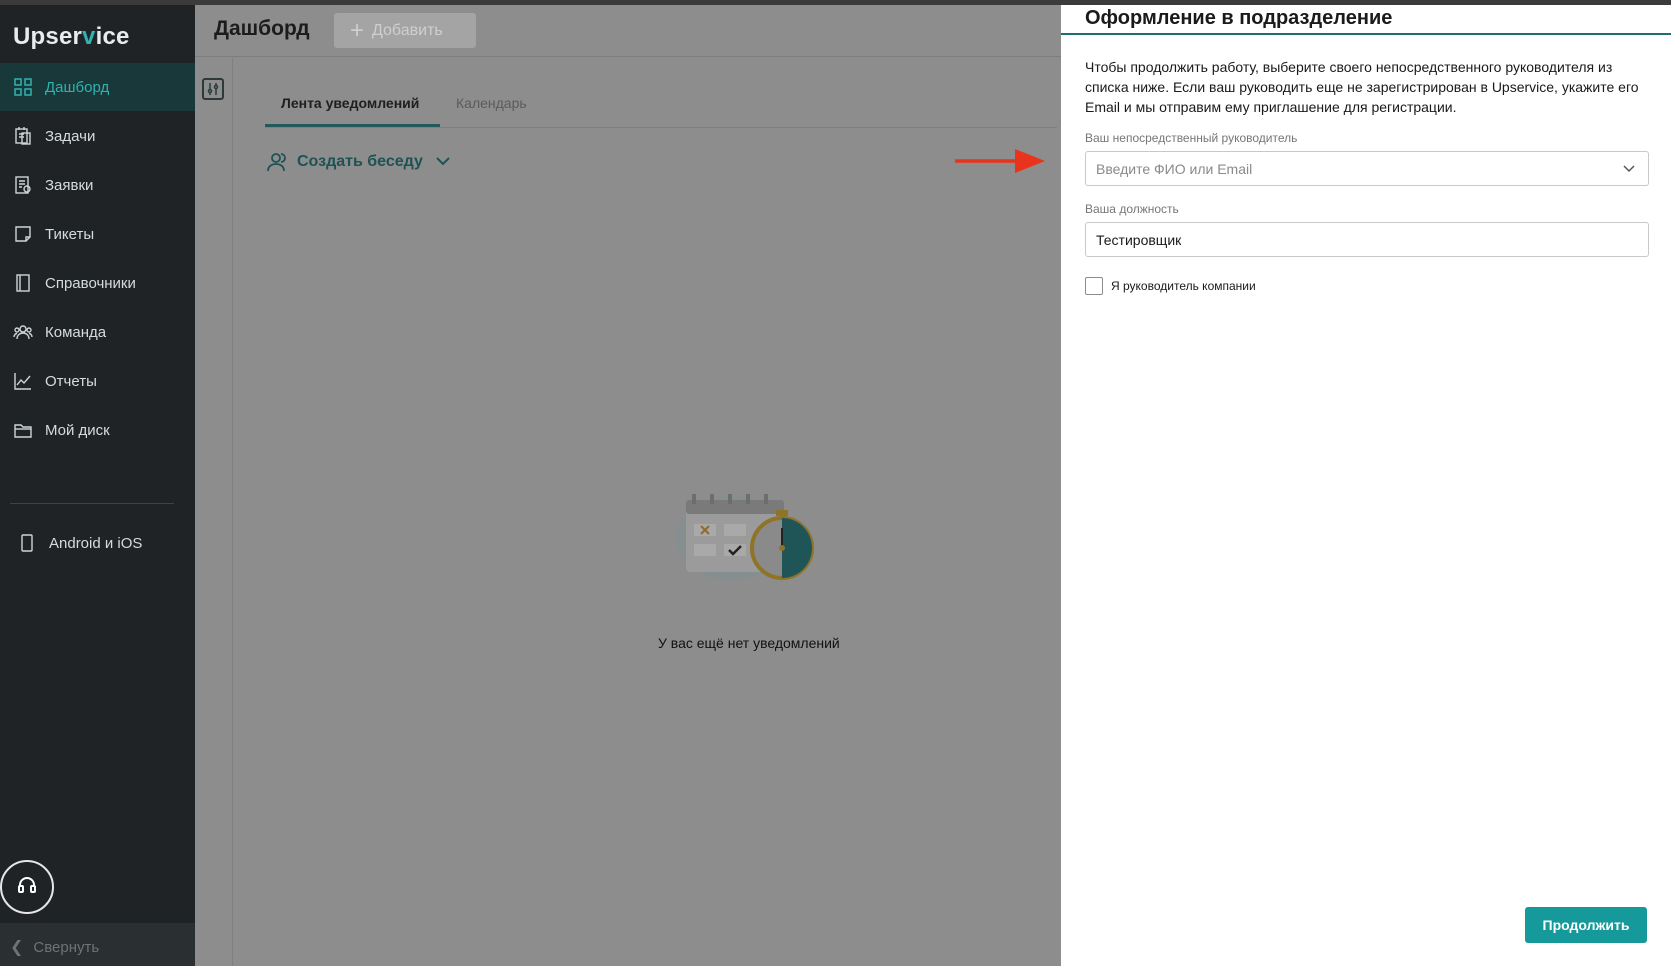  What do you see at coordinates (76, 332) in the screenshot?
I see `sidebar-item-label: Команда` at bounding box center [76, 332].